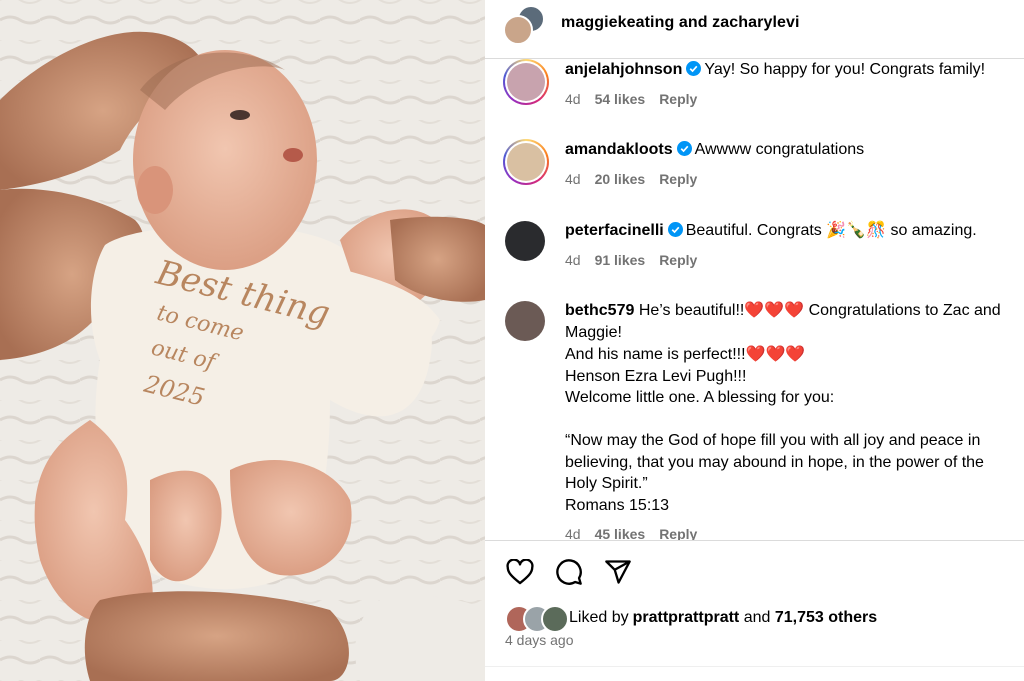  I want to click on comment-line: Maggie!, so click(593, 332).